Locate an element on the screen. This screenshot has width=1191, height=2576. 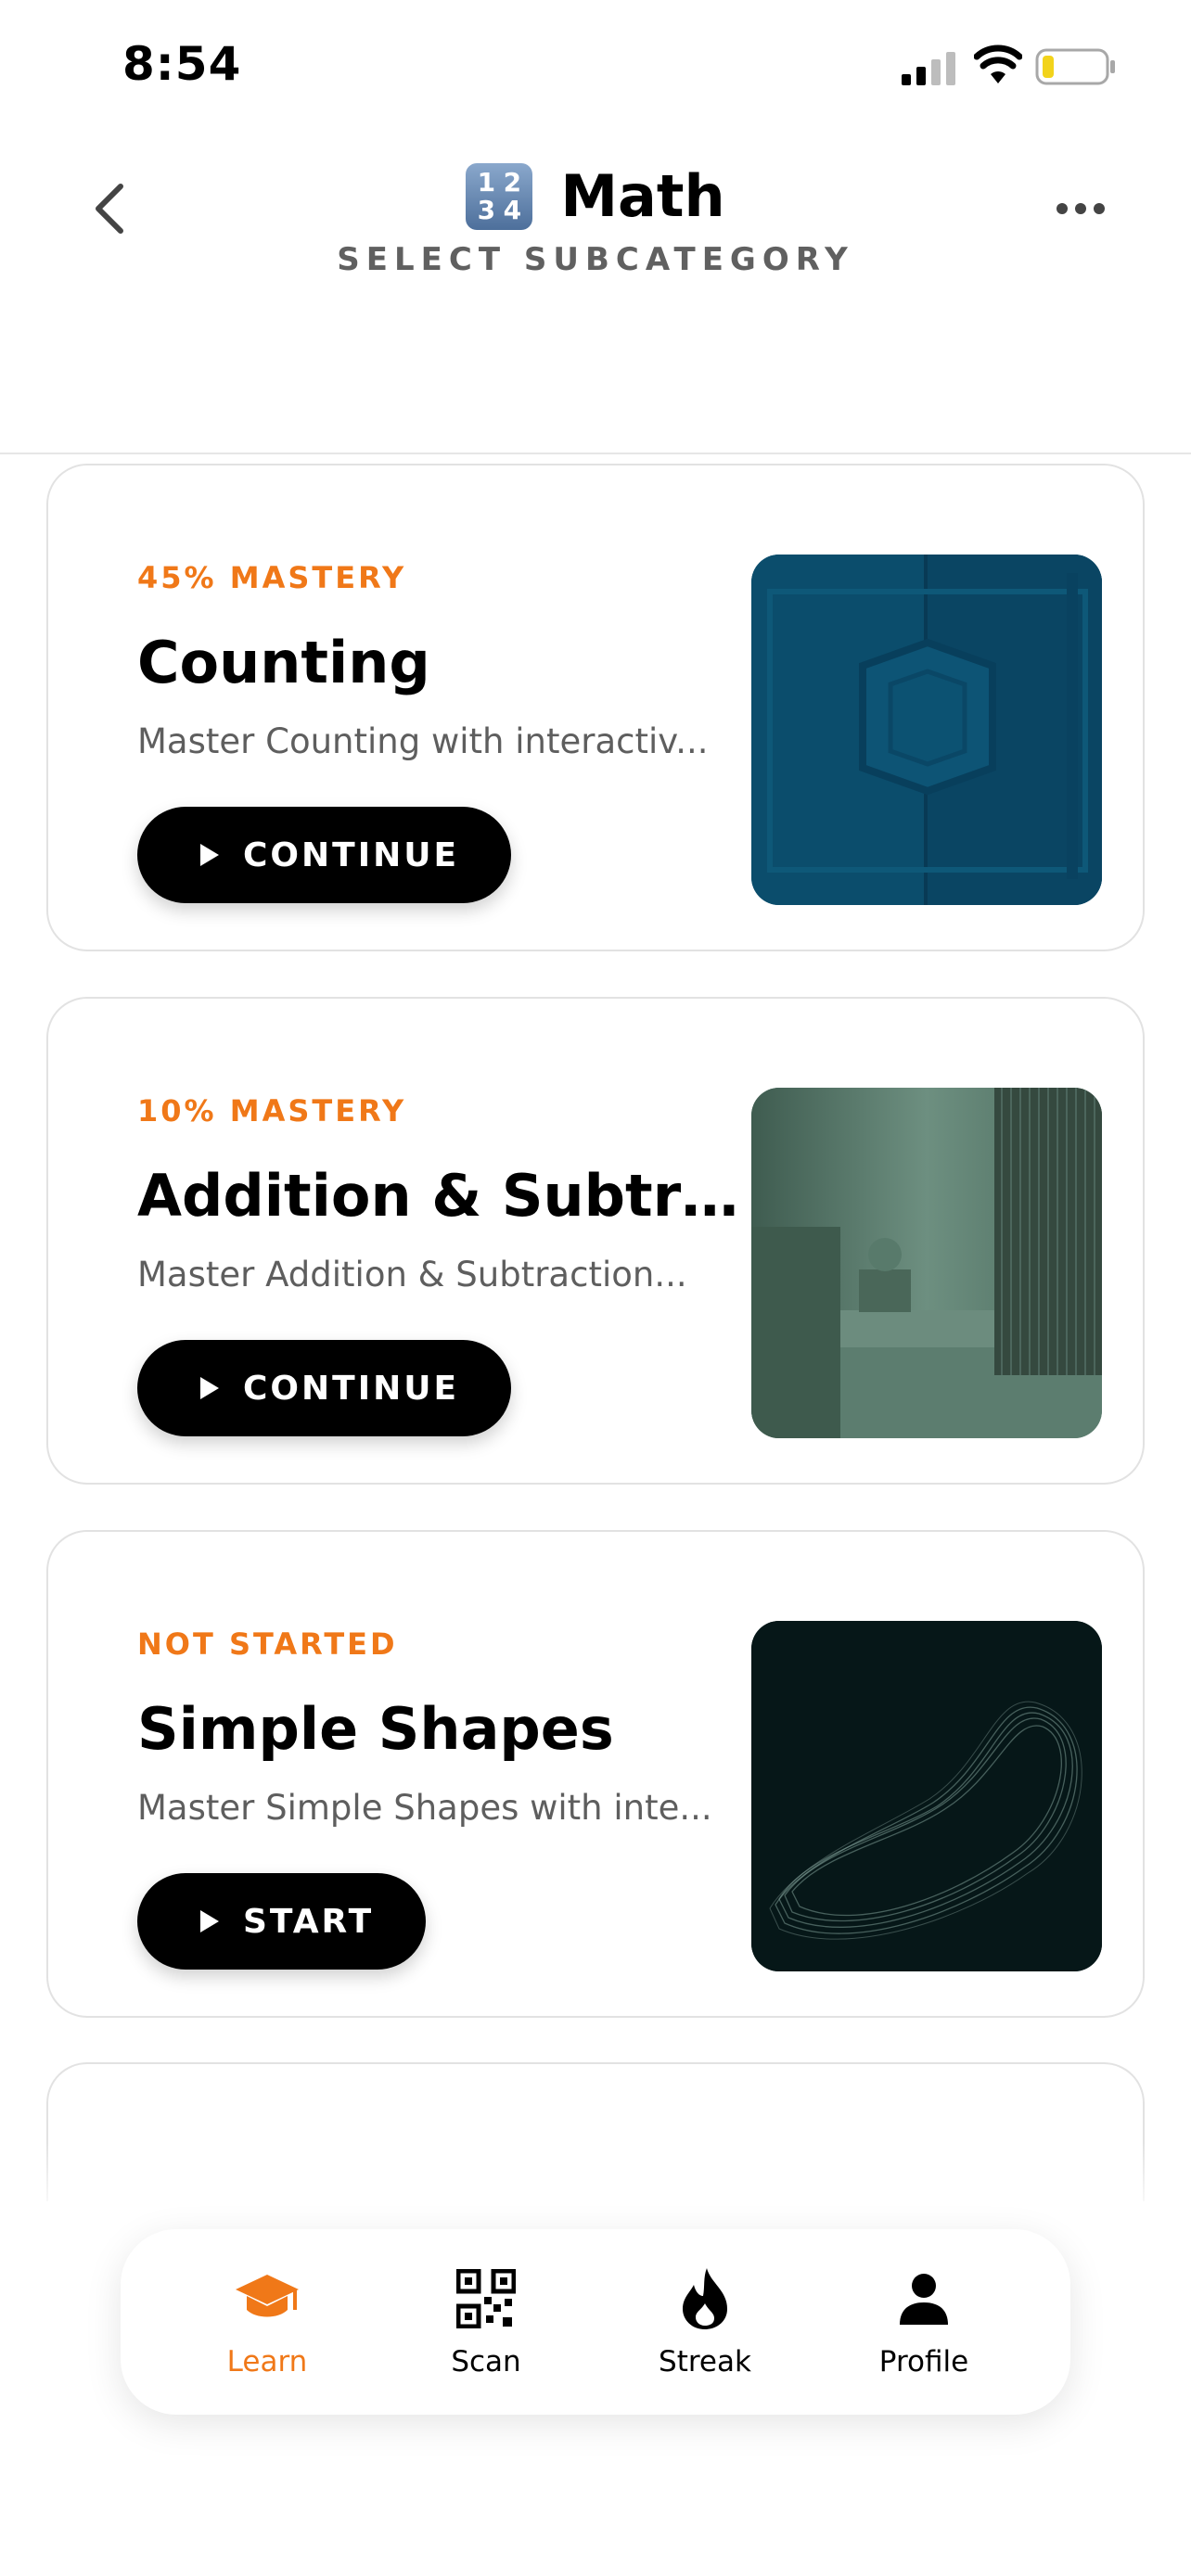
mastery-label: 45% MASTERY is located at coordinates (272, 578).